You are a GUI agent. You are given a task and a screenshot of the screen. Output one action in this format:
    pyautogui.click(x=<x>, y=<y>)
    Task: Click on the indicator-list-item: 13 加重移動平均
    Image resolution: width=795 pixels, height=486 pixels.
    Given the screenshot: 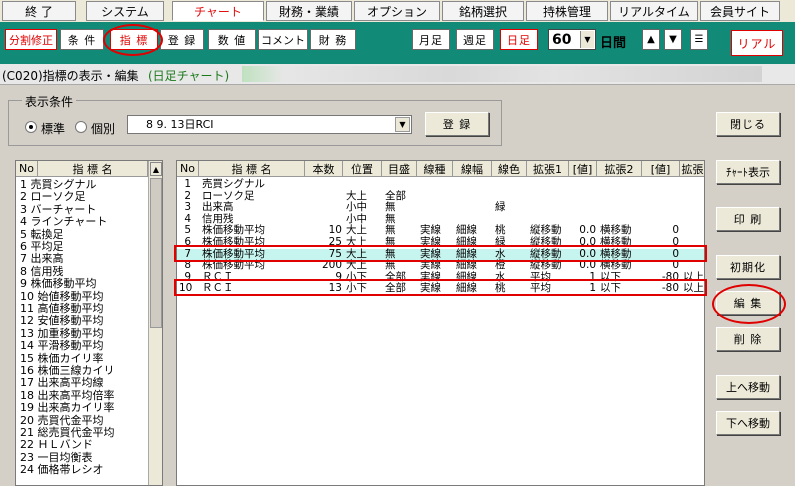 What is the action you would take?
    pyautogui.click(x=62, y=333)
    